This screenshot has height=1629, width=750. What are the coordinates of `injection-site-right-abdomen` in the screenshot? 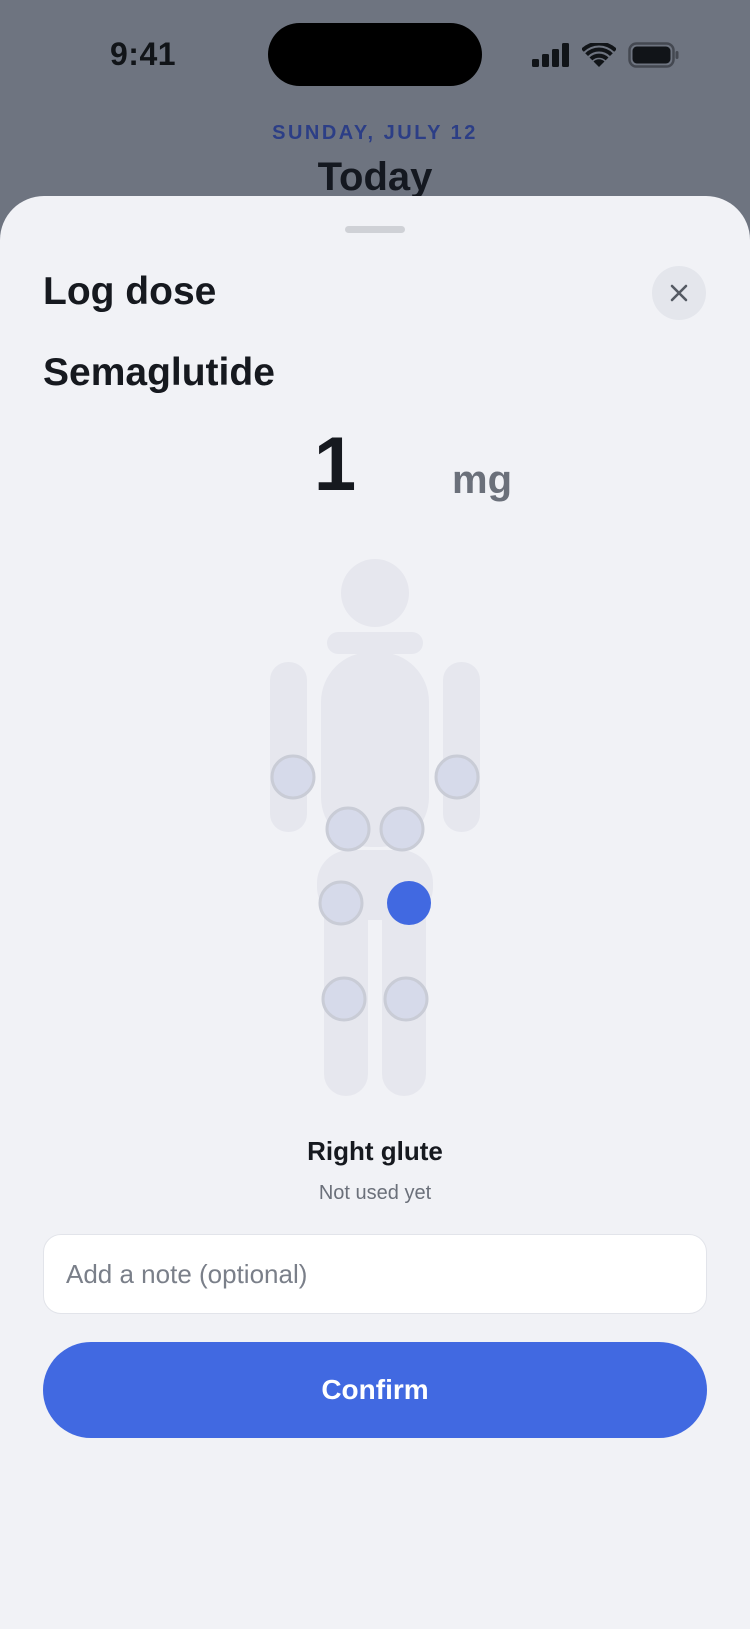 It's located at (402, 829).